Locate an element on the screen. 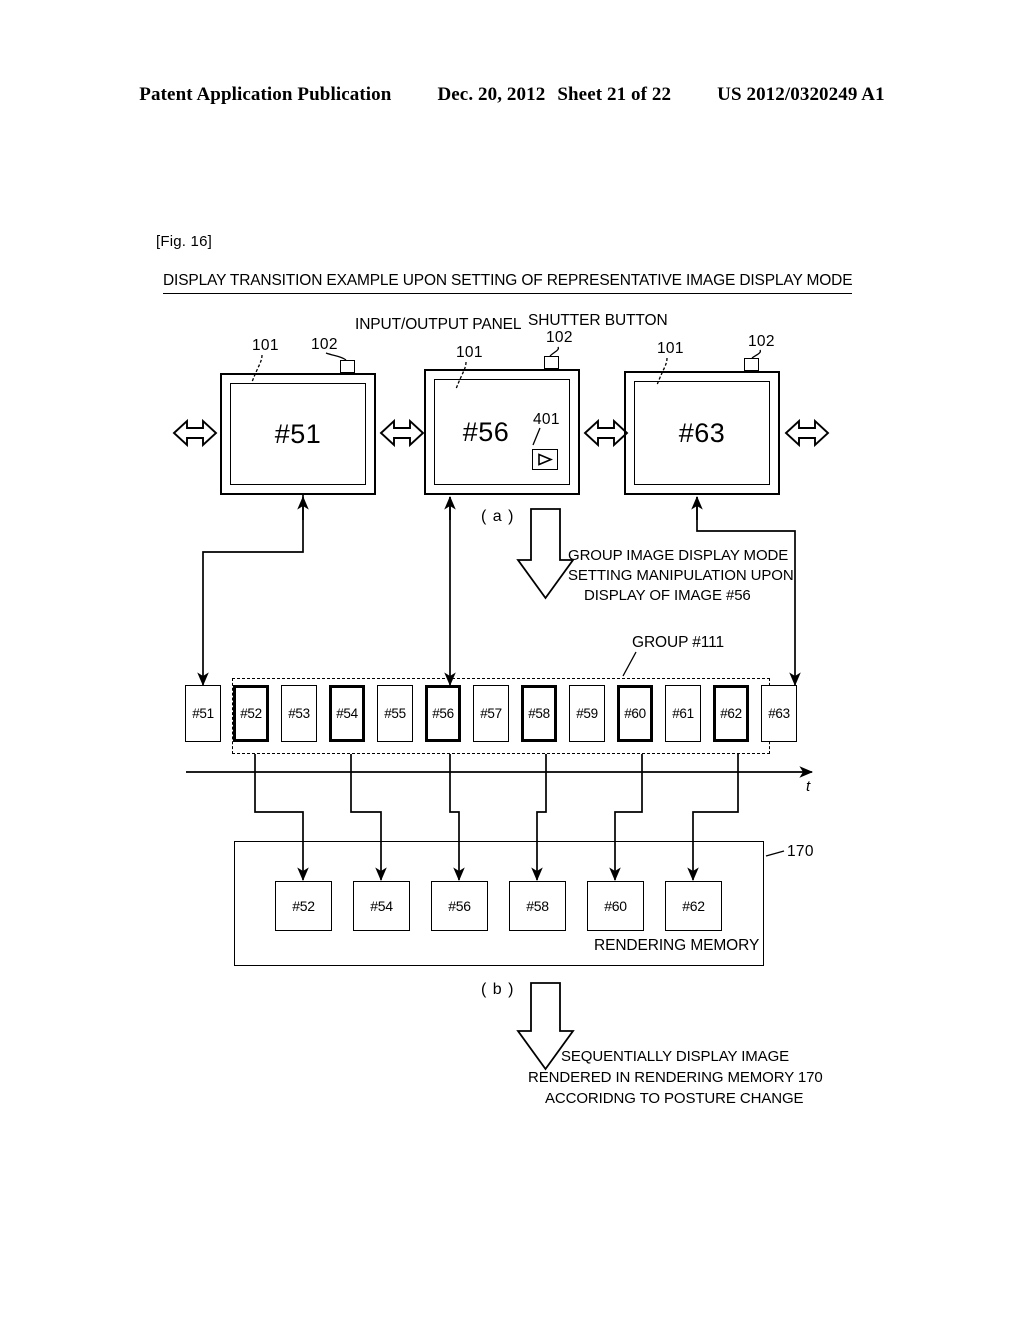 Image resolution: width=1024 pixels, height=1320 pixels. memory-item-label: #58 is located at coordinates (537, 906).